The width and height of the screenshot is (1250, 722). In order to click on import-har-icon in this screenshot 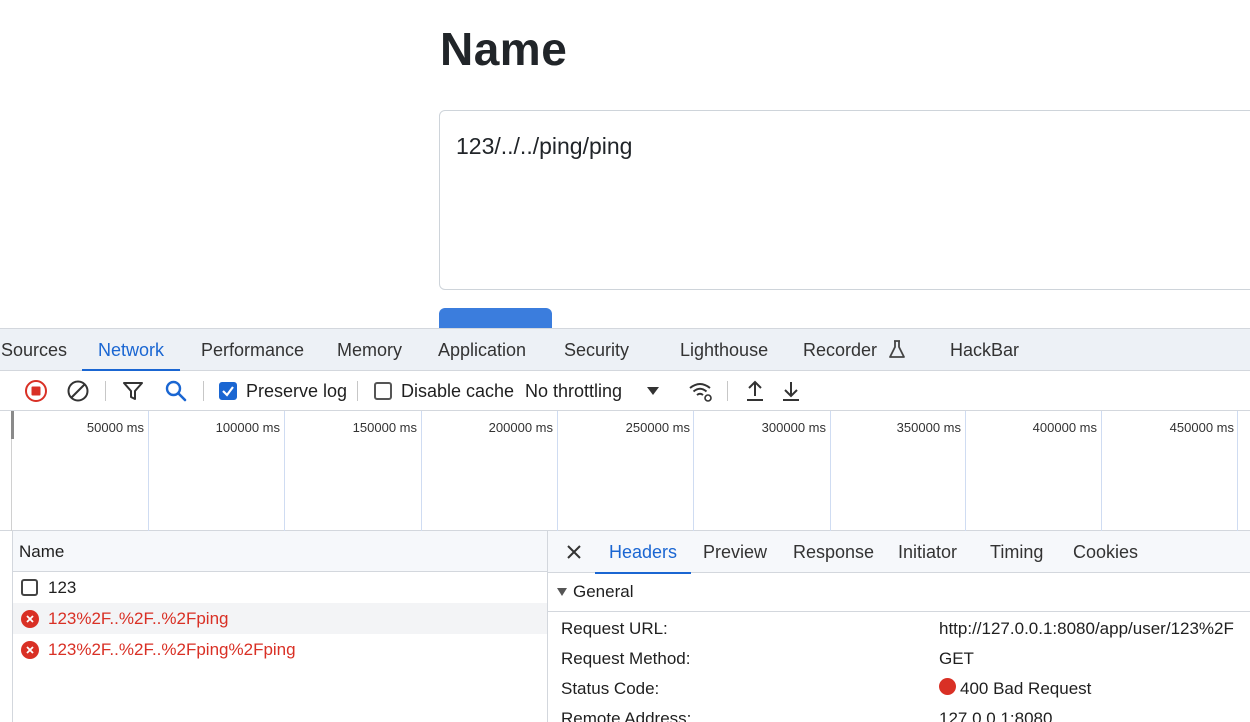, I will do `click(755, 390)`.